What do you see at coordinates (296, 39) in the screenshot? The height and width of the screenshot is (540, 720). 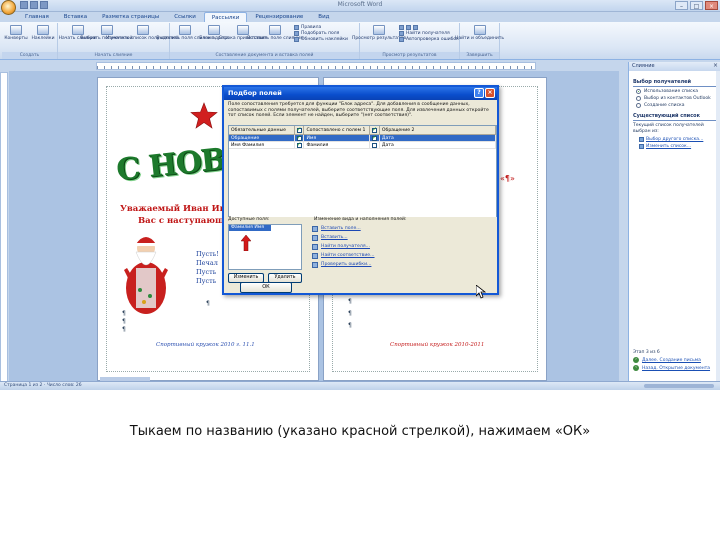 I see `update-icon` at bounding box center [296, 39].